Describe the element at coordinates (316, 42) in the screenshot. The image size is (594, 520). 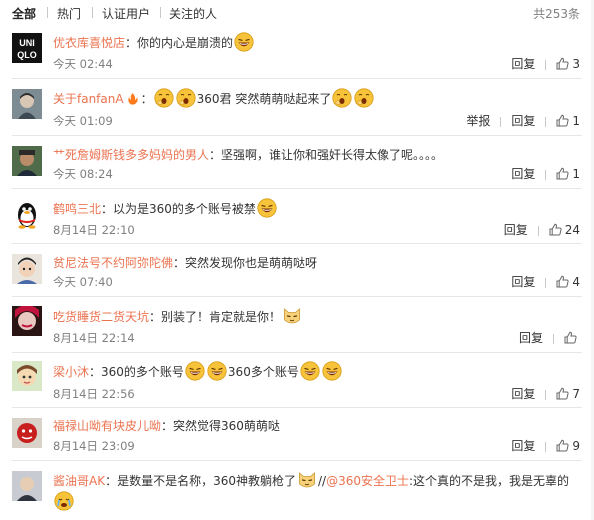
I see `comment-line: 优衣库喜悦店：你的内心是崩溃的` at that location.